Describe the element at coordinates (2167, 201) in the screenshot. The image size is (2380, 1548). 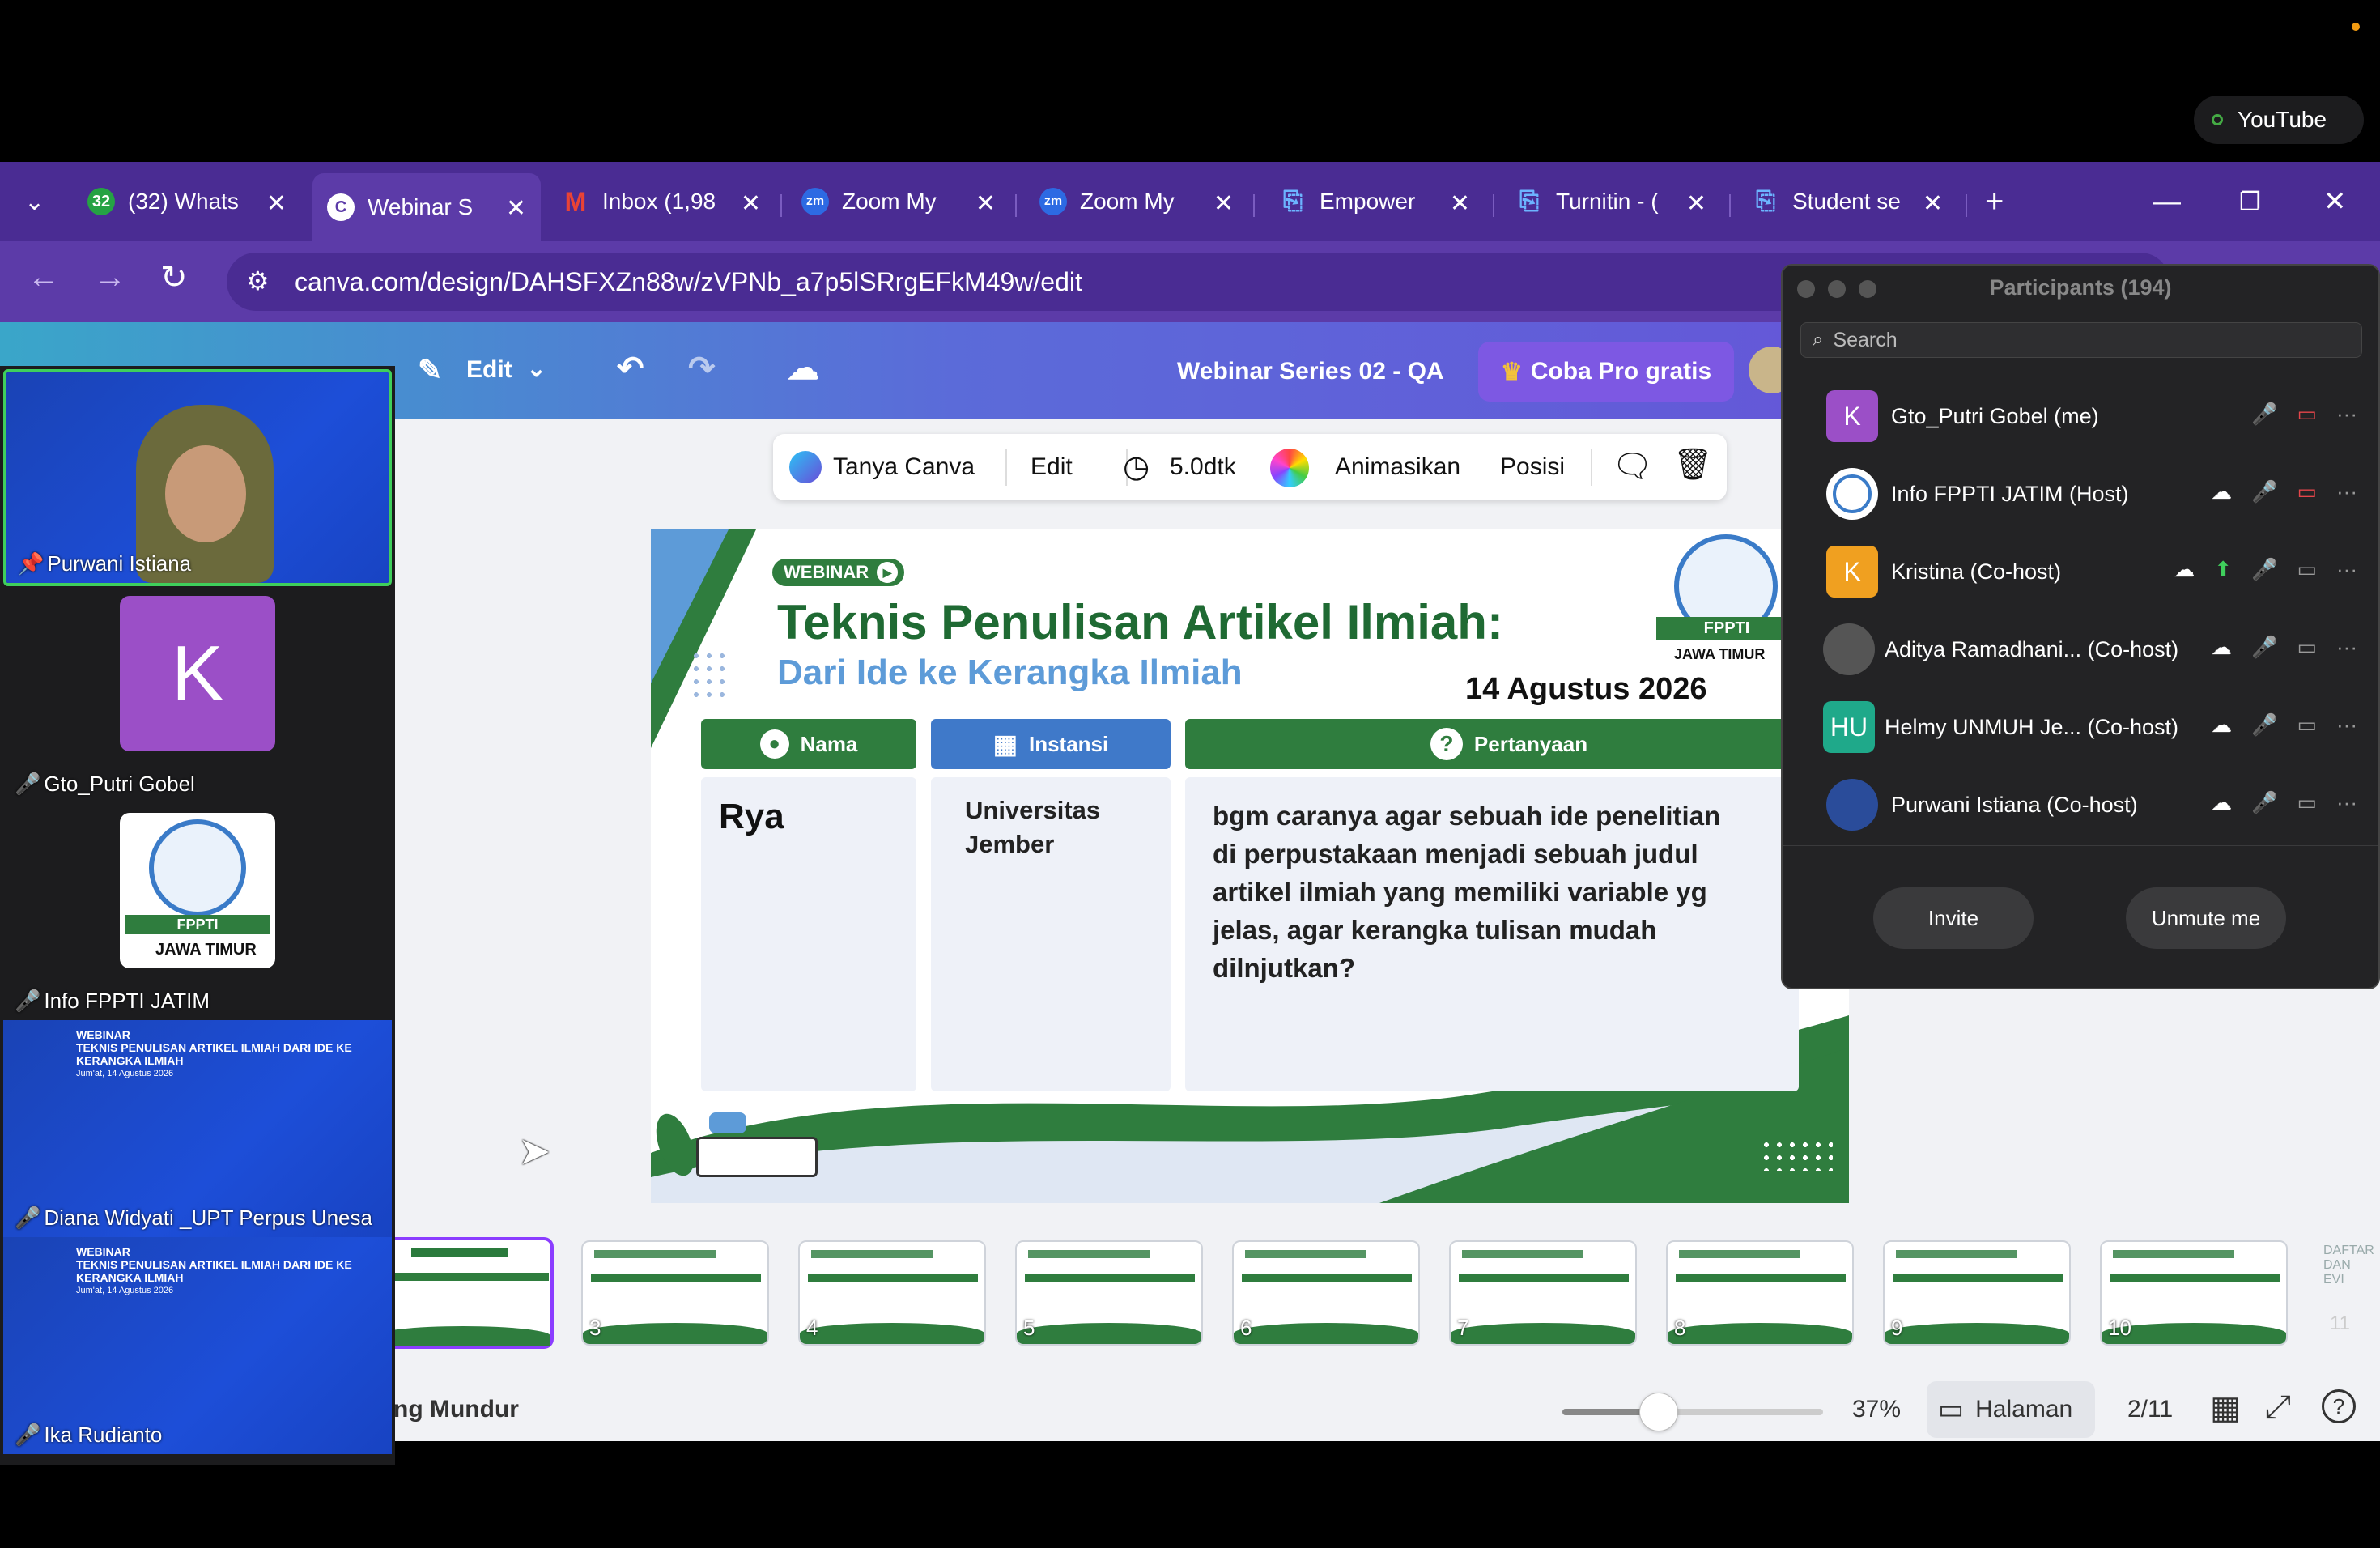
I see `minimize-icon: —` at that location.